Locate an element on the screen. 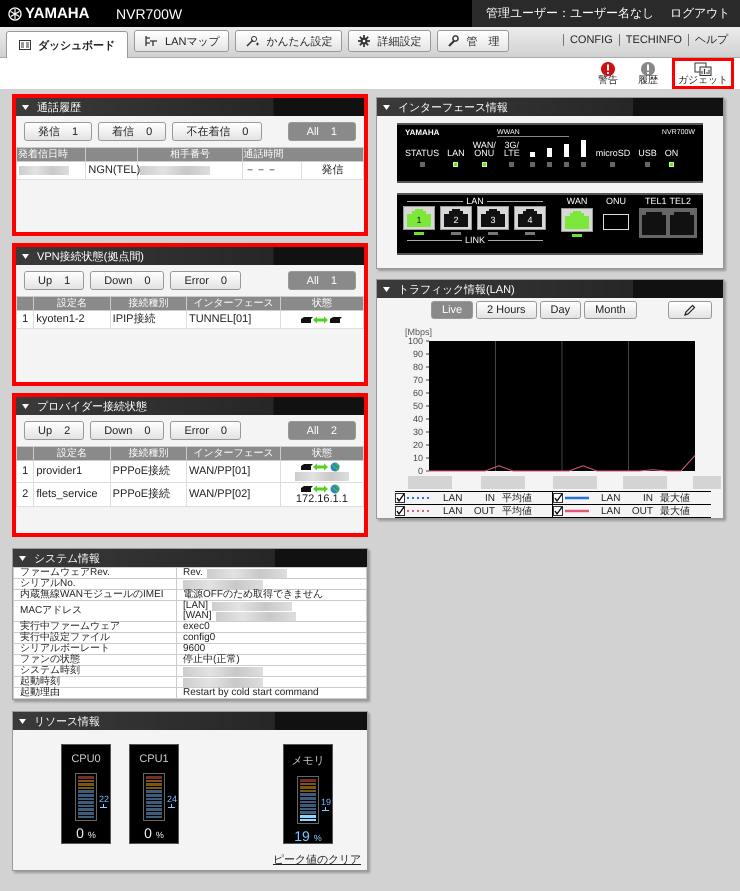 The width and height of the screenshot is (740, 891). info-value: 電源OFFのため取得できません is located at coordinates (253, 595).